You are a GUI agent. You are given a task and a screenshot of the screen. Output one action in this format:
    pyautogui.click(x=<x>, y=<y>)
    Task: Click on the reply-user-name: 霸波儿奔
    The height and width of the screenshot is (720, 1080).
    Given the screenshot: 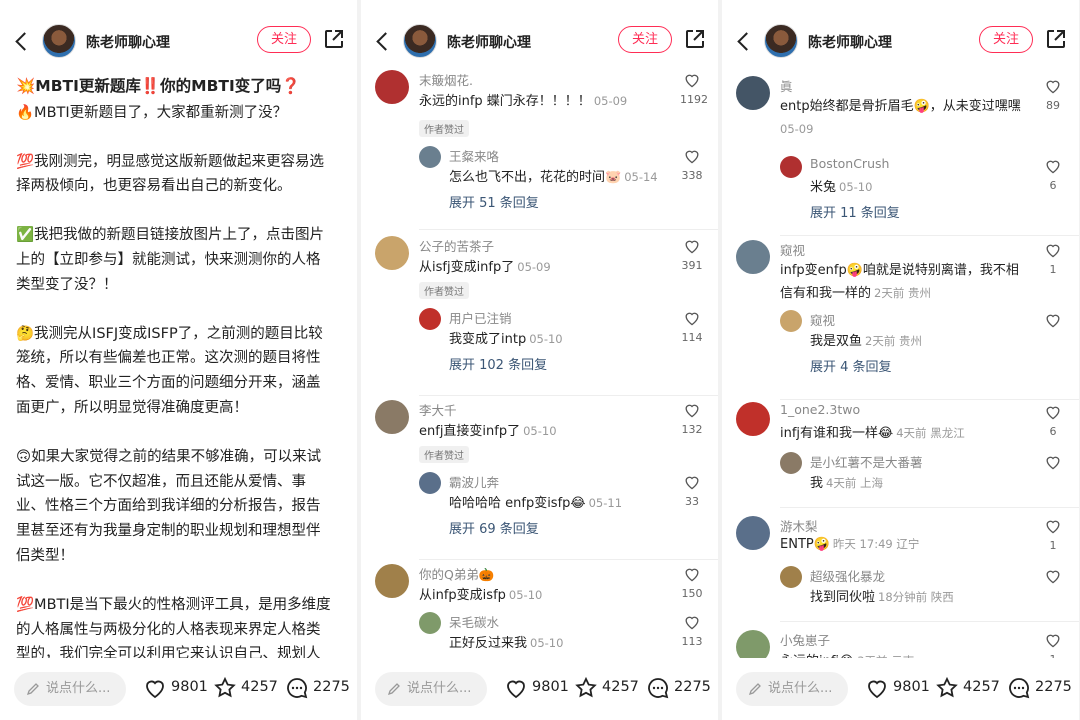 What is the action you would take?
    pyautogui.click(x=474, y=481)
    